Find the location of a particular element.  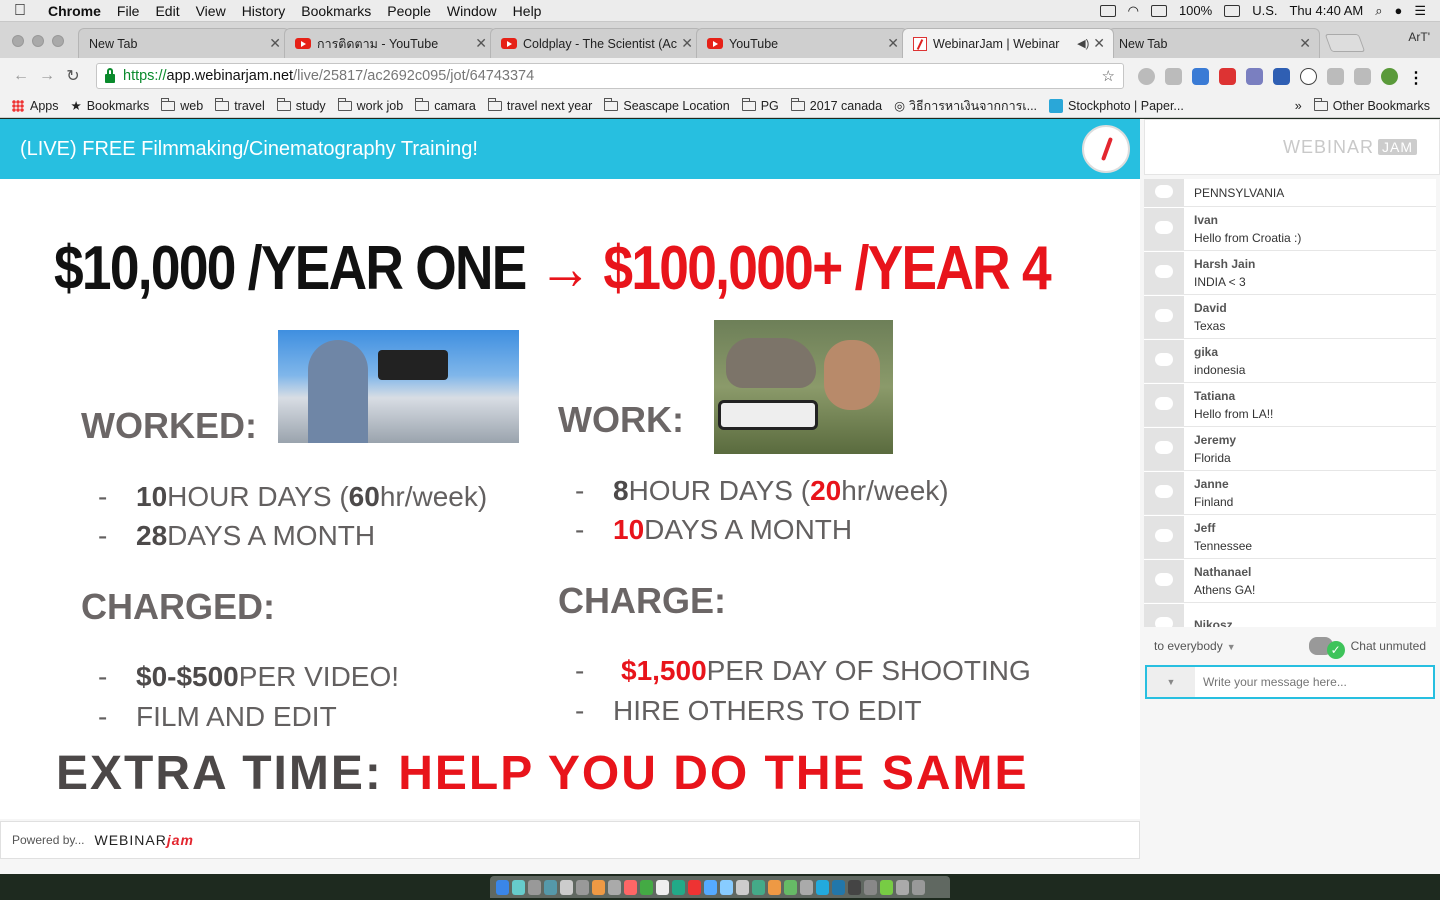

bookmark-bookmarks: ★ Bookmarks is located at coordinates (110, 106).